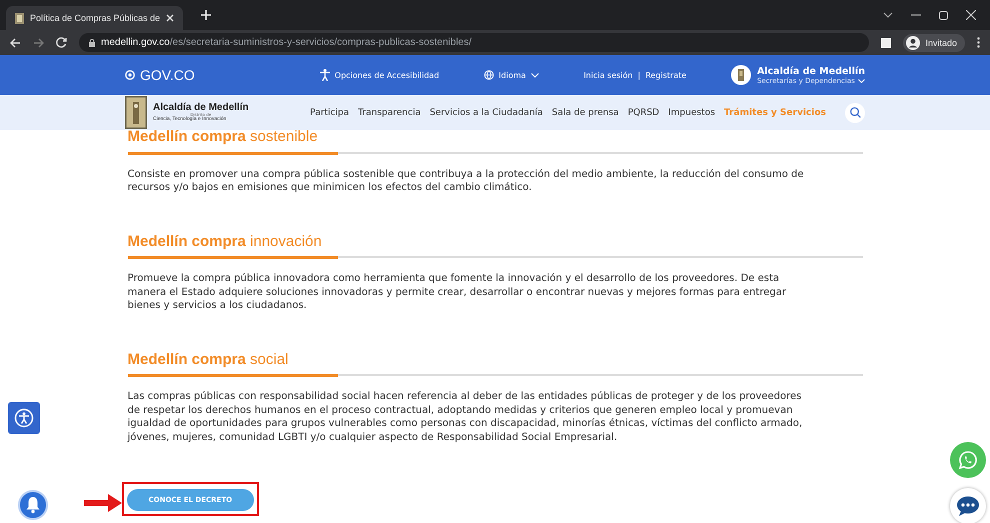  I want to click on tab-title: Política de Compras Públicas de, so click(95, 18).